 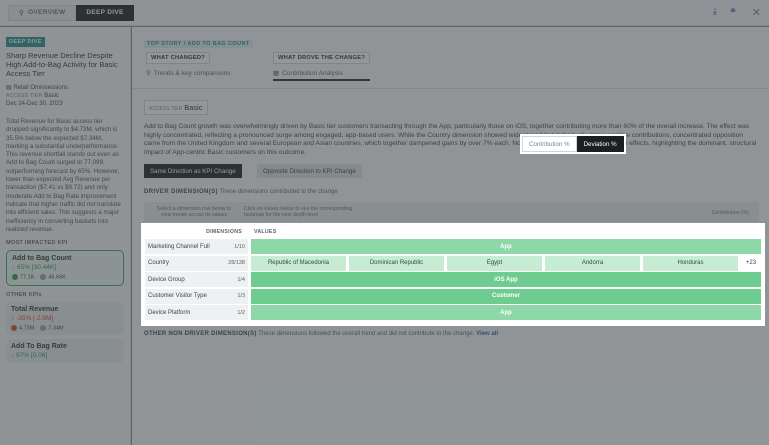 I want to click on what-drove-label: WHAT DROVE THE CHANGE?, so click(x=322, y=58).